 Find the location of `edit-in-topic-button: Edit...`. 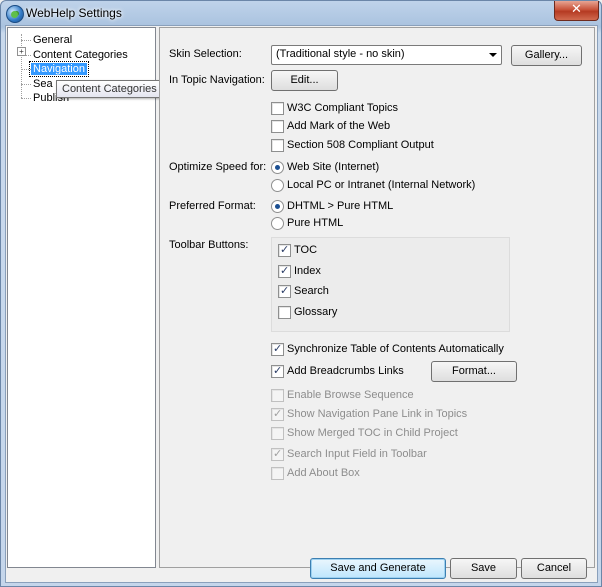

edit-in-topic-button: Edit... is located at coordinates (304, 80).